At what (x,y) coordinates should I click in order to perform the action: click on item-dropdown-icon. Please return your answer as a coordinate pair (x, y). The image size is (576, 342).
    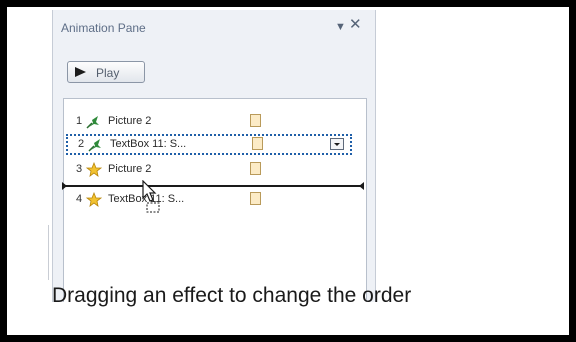
    Looking at the image, I should click on (337, 144).